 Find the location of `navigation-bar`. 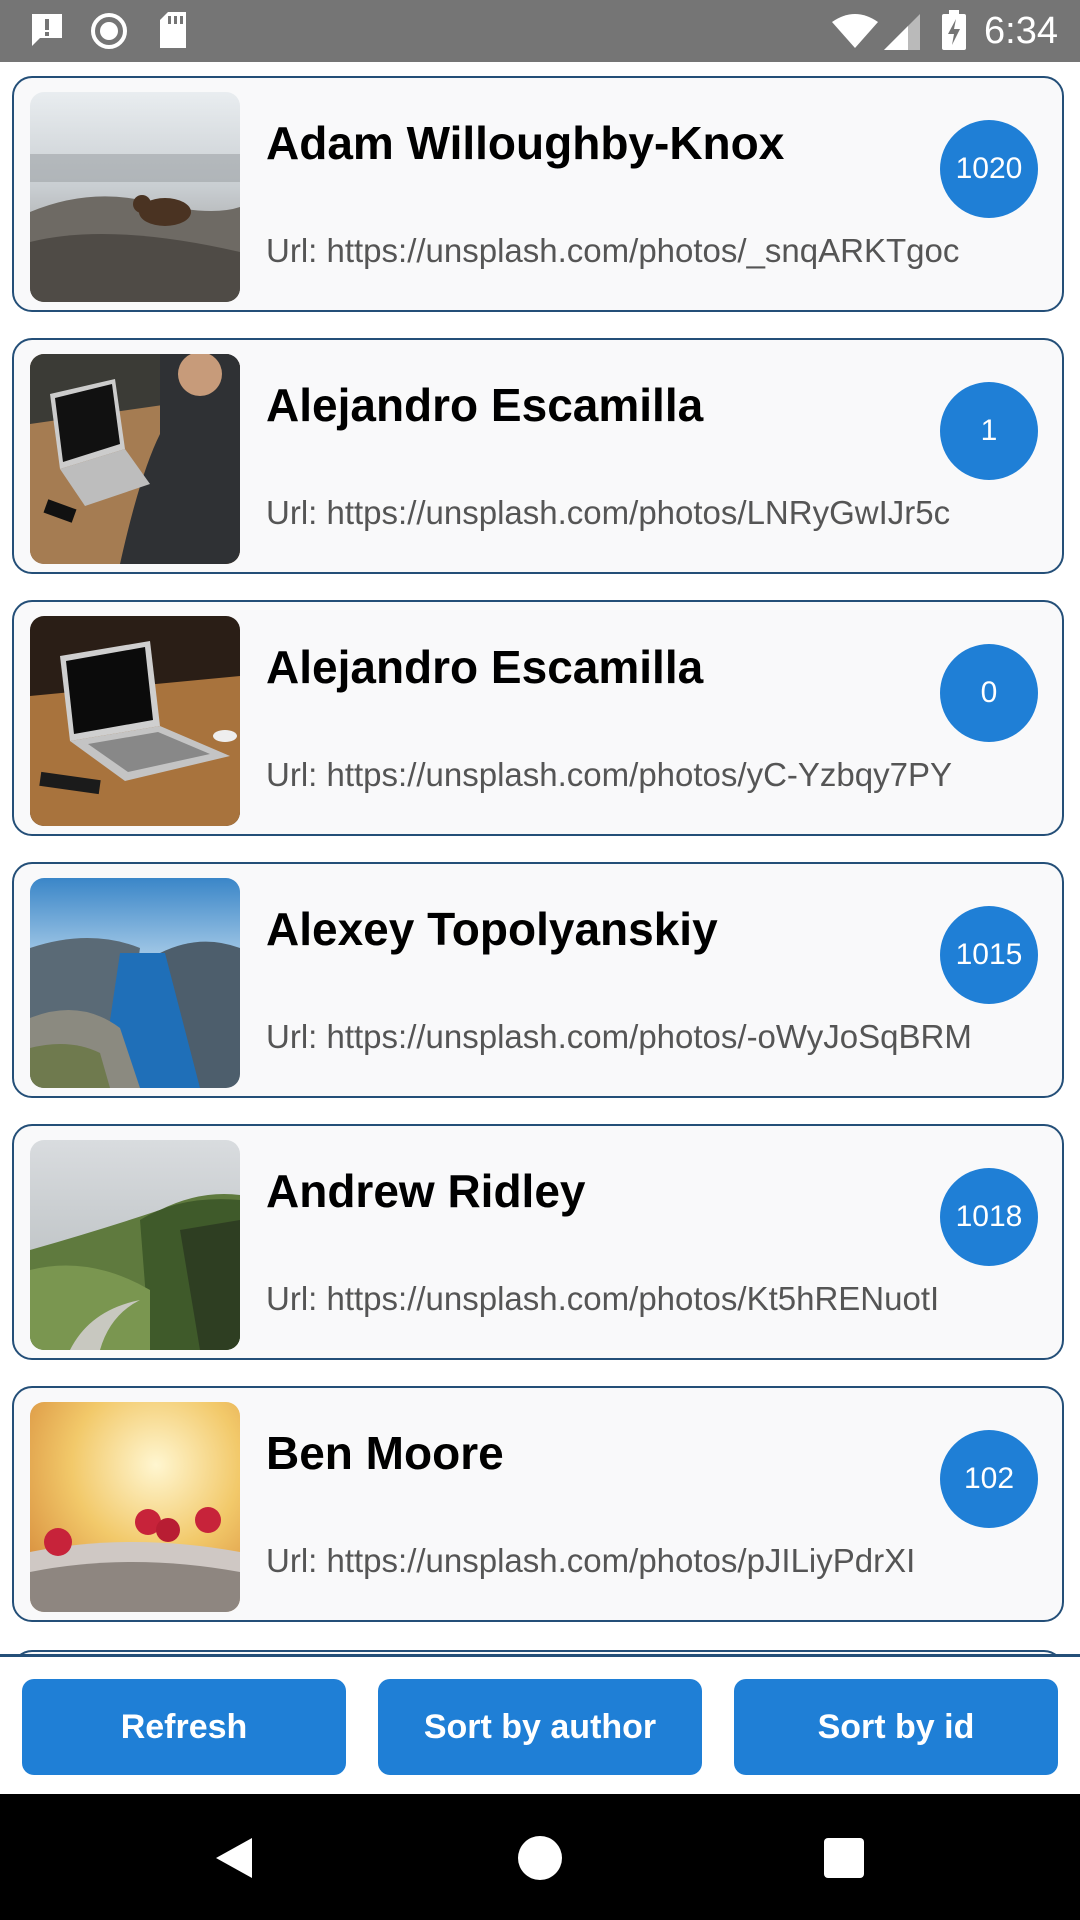

navigation-bar is located at coordinates (540, 1857).